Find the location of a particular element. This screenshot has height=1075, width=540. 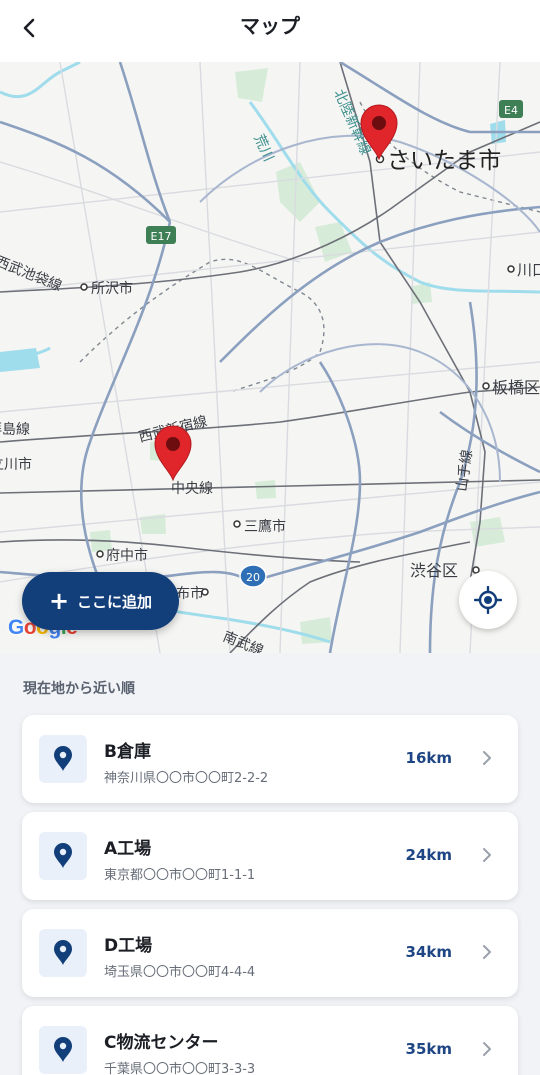

location-name: B倉庫 is located at coordinates (127, 752).